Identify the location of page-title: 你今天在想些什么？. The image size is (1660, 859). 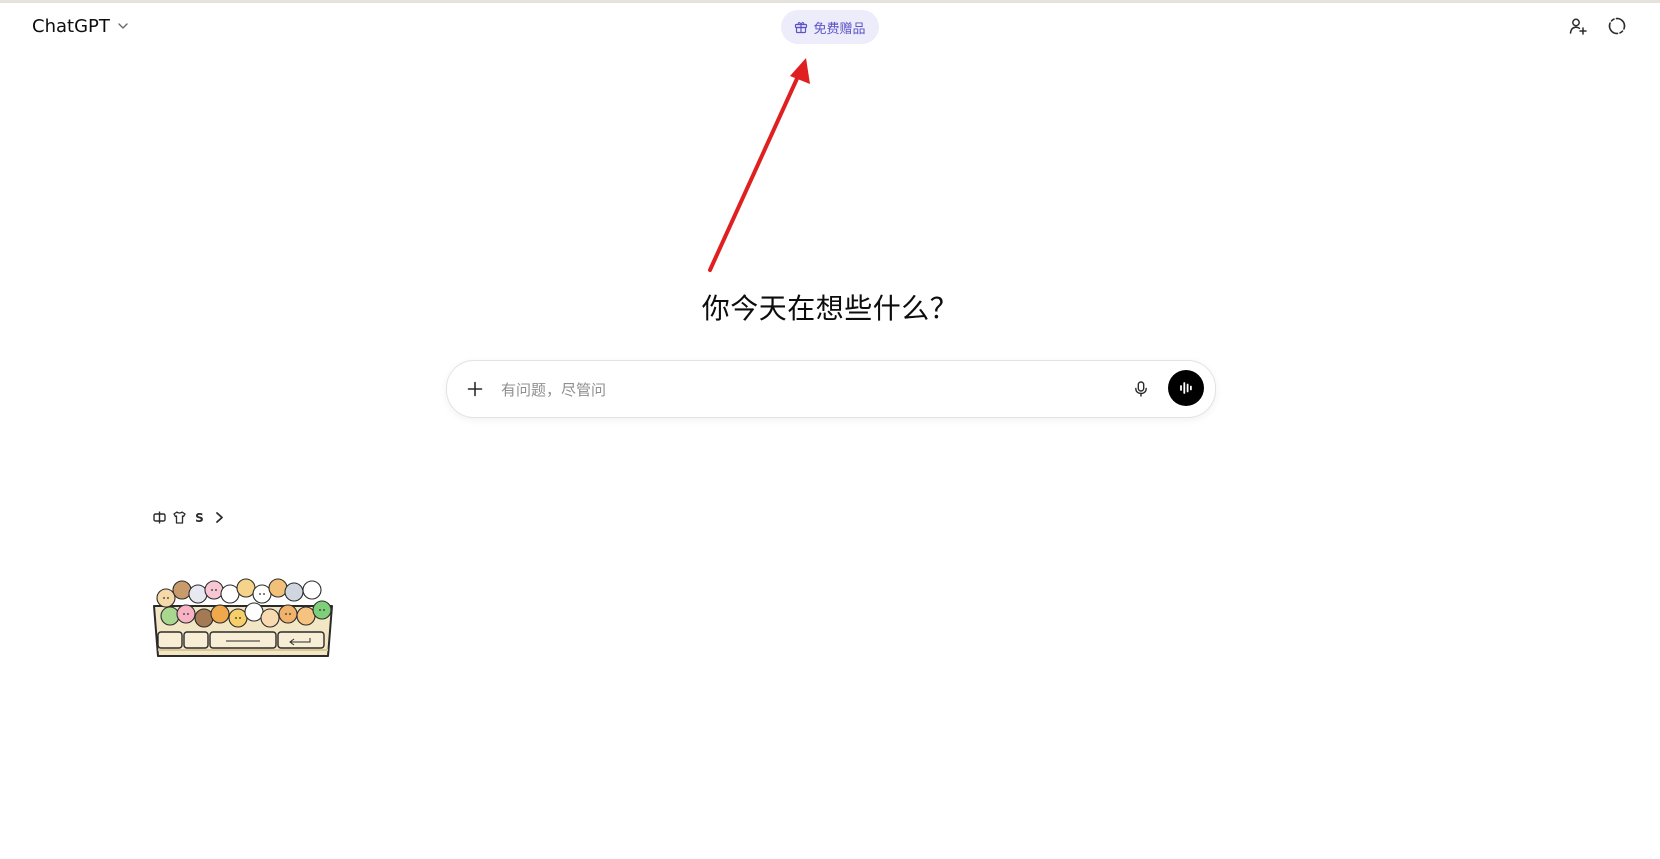
(830, 308).